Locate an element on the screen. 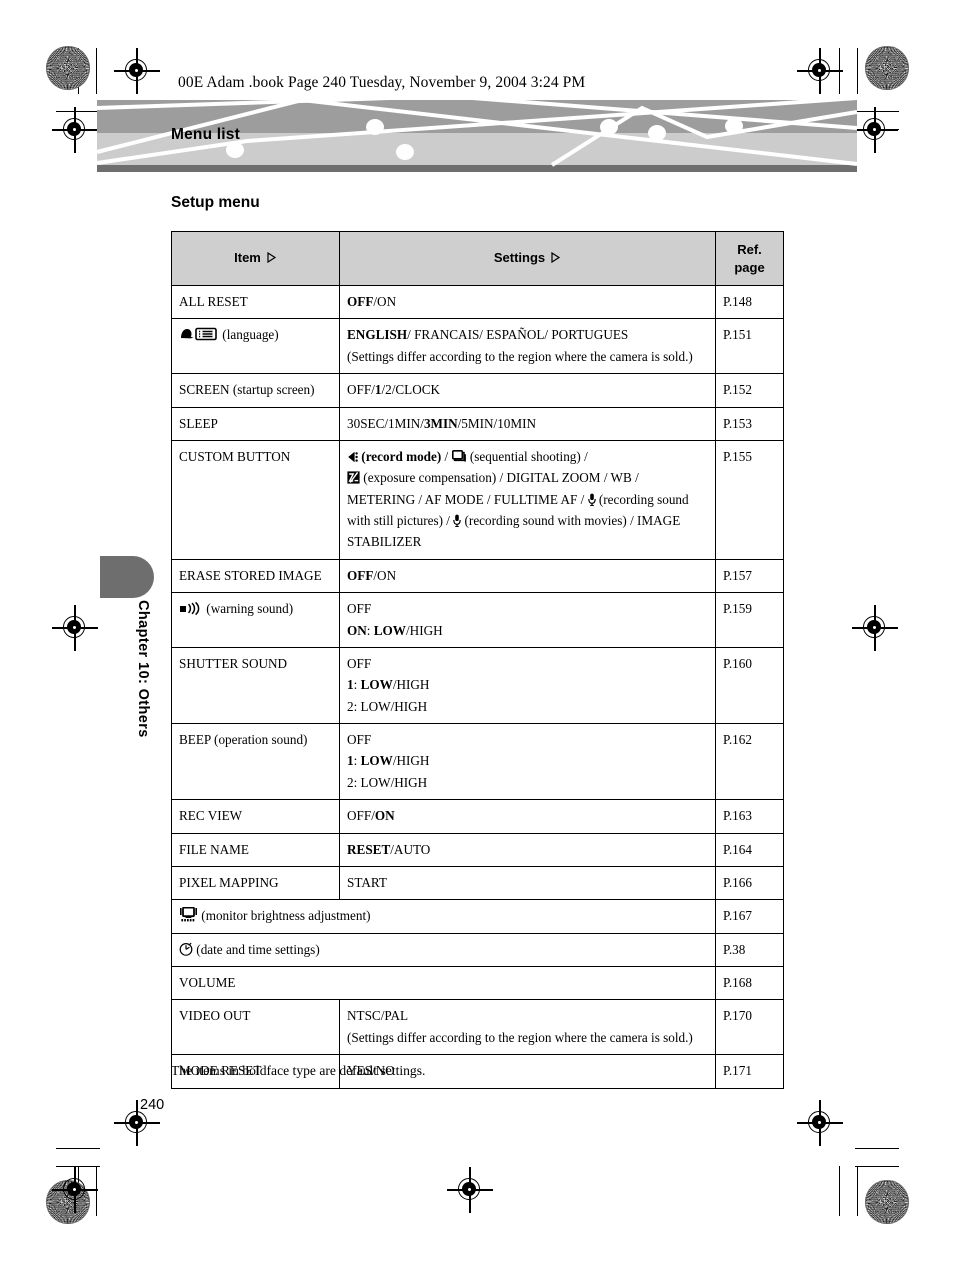 This screenshot has width=954, height=1261. chapter-tab-label: Chapter 10: Others is located at coordinates (143, 669).